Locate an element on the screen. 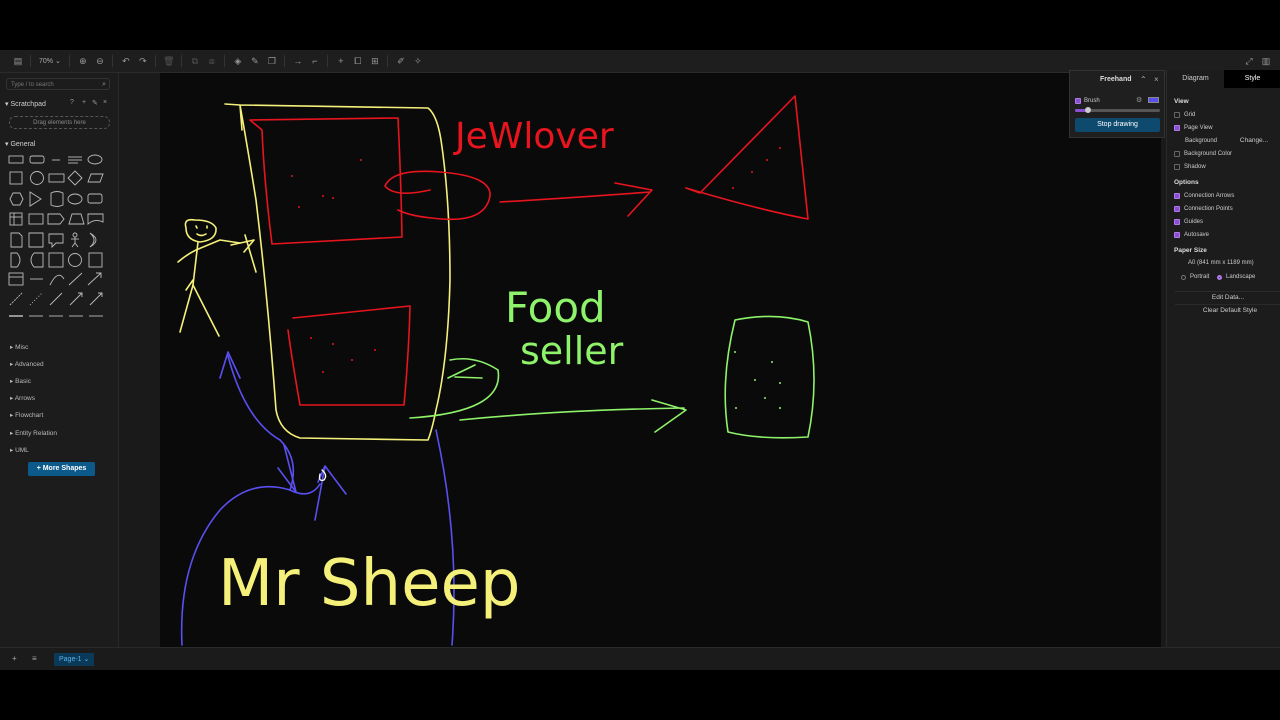 This screenshot has height=720, width=1280. zoom-dropdown: 70% ⌄ is located at coordinates (50, 61).